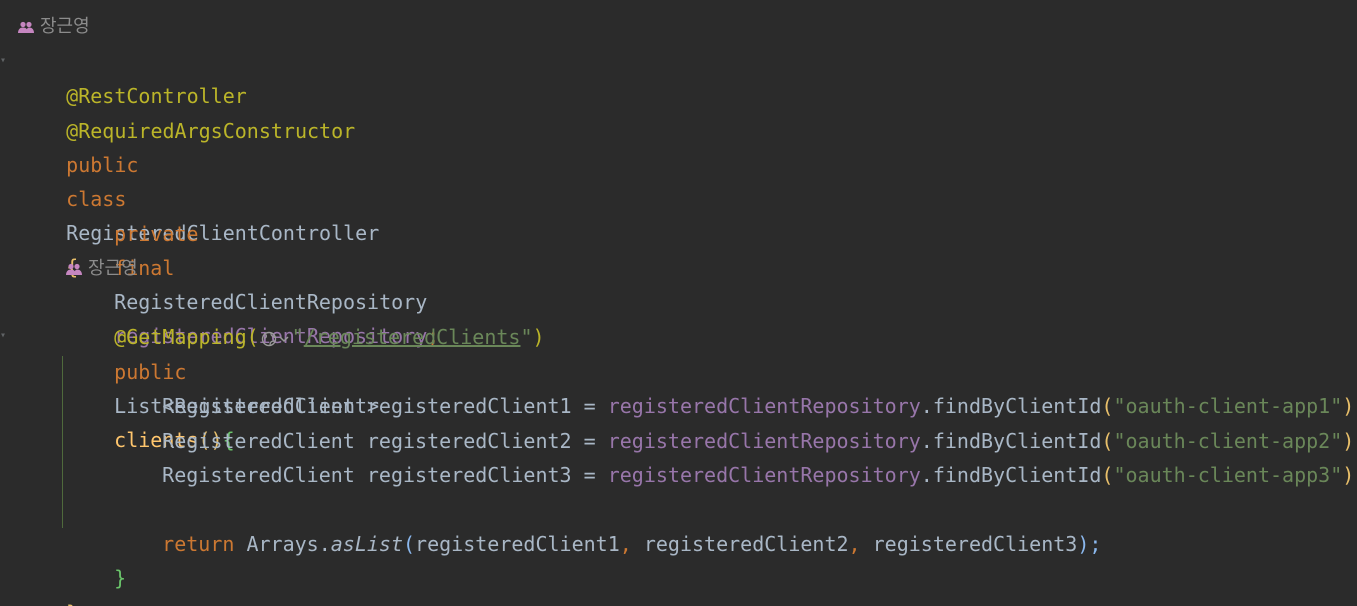  Describe the element at coordinates (740, 544) in the screenshot. I see `return-arg: registeredClient2` at that location.